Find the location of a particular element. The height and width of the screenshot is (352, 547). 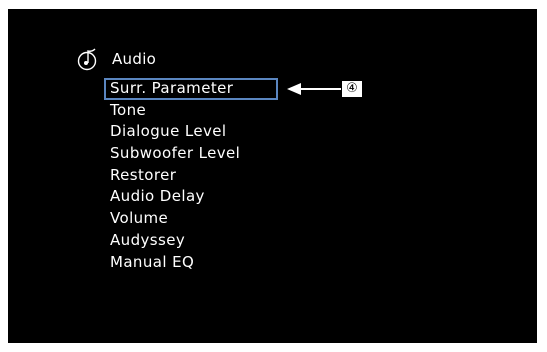

menu-item-tone: Tone is located at coordinates (191, 111).